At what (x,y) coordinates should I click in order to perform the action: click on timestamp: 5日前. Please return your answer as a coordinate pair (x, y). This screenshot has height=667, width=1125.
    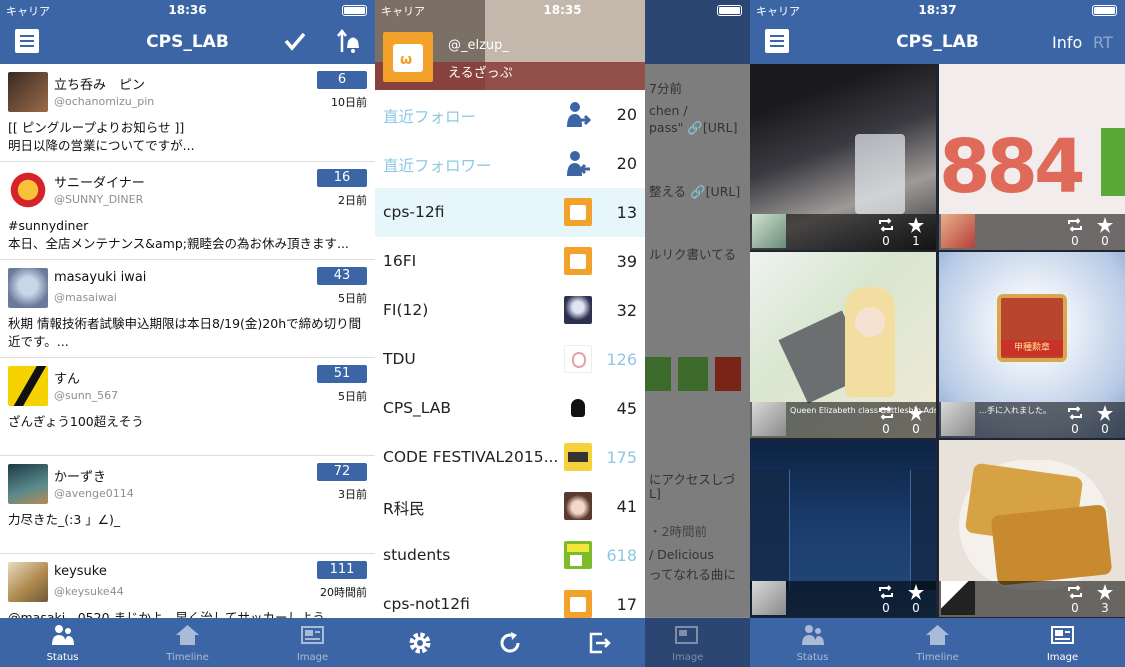
    Looking at the image, I should click on (352, 298).